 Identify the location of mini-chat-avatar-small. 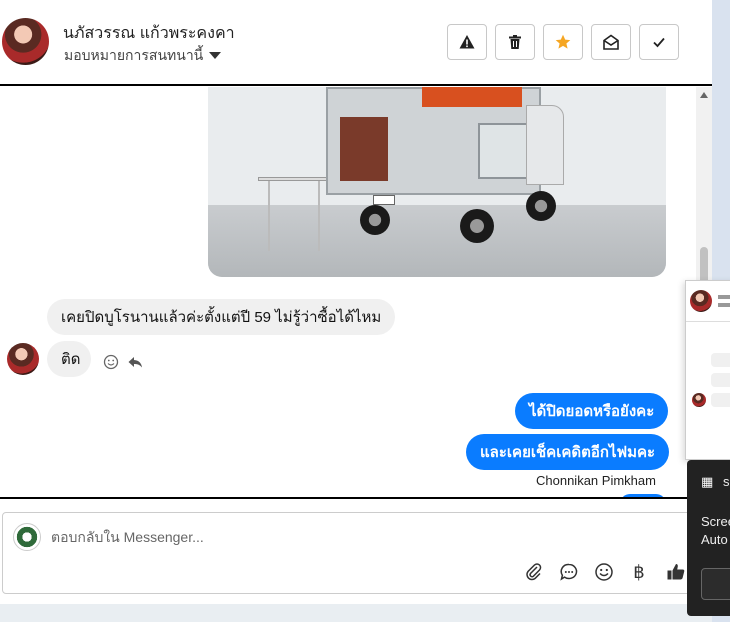
(699, 400).